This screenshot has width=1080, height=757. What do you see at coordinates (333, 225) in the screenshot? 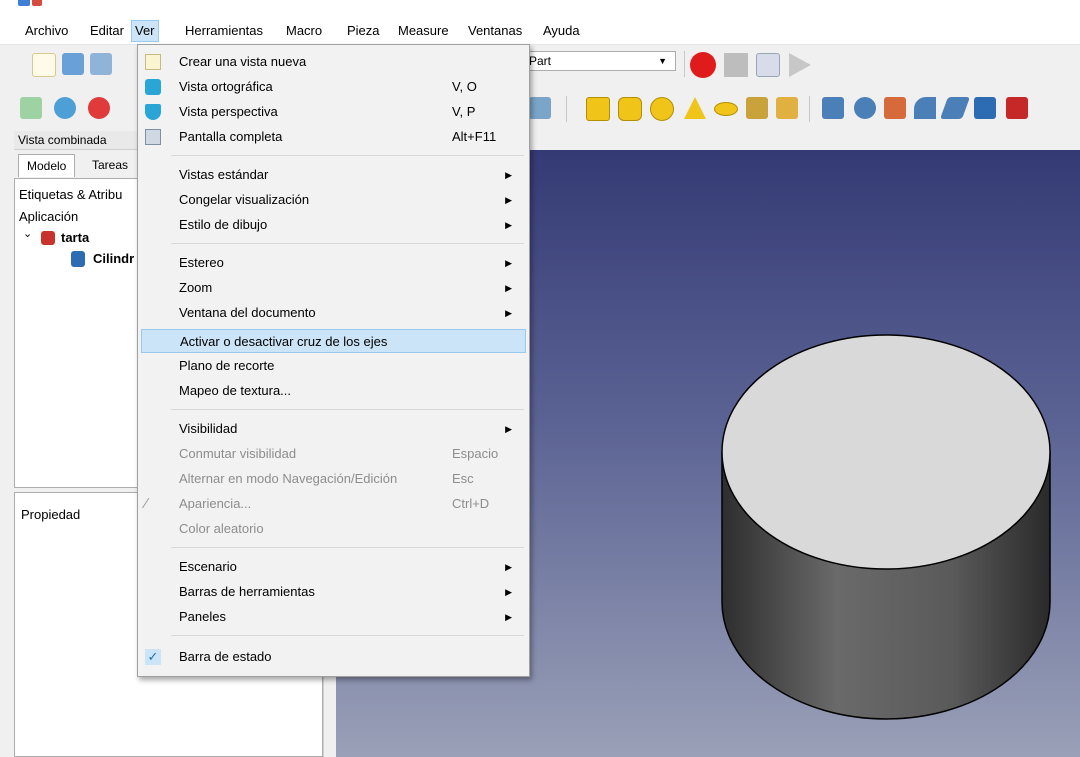
I see `menu-item-estilo-de-dibujo: Estilo de dibujo ▶` at bounding box center [333, 225].